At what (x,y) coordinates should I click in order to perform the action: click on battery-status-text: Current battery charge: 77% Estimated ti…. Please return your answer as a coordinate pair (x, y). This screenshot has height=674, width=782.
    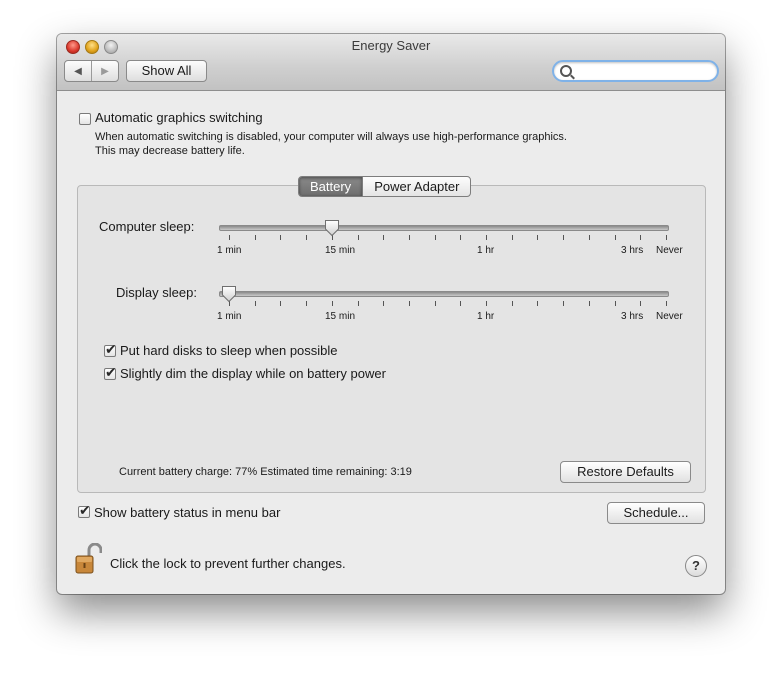
    Looking at the image, I should click on (265, 472).